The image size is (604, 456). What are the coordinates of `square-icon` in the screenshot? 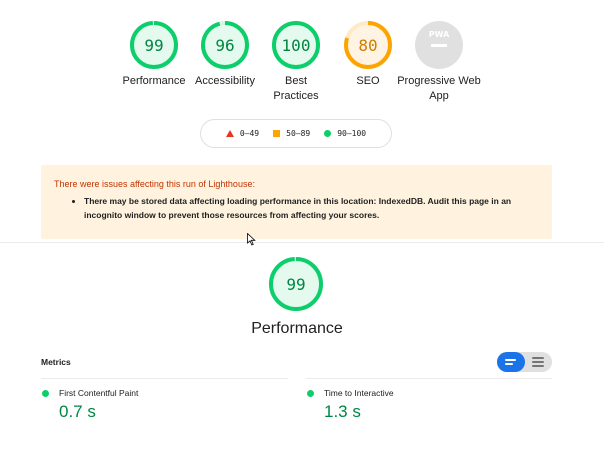 It's located at (277, 133).